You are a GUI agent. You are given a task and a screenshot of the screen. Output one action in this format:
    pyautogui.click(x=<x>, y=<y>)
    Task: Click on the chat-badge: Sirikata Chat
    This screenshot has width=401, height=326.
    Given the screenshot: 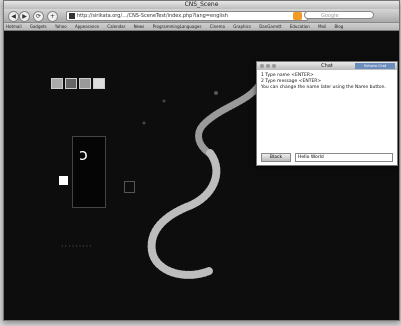 What is the action you would take?
    pyautogui.click(x=375, y=66)
    